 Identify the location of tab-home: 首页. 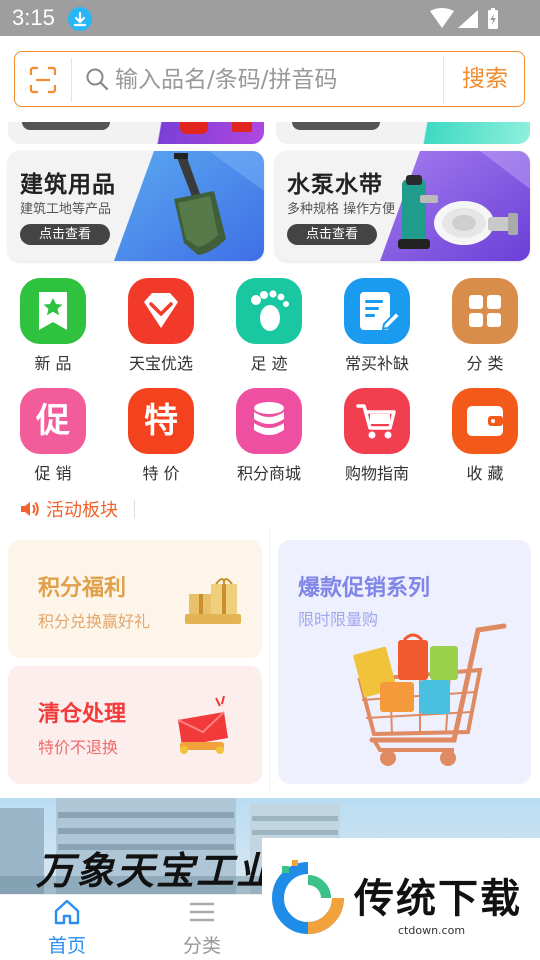
(67, 927).